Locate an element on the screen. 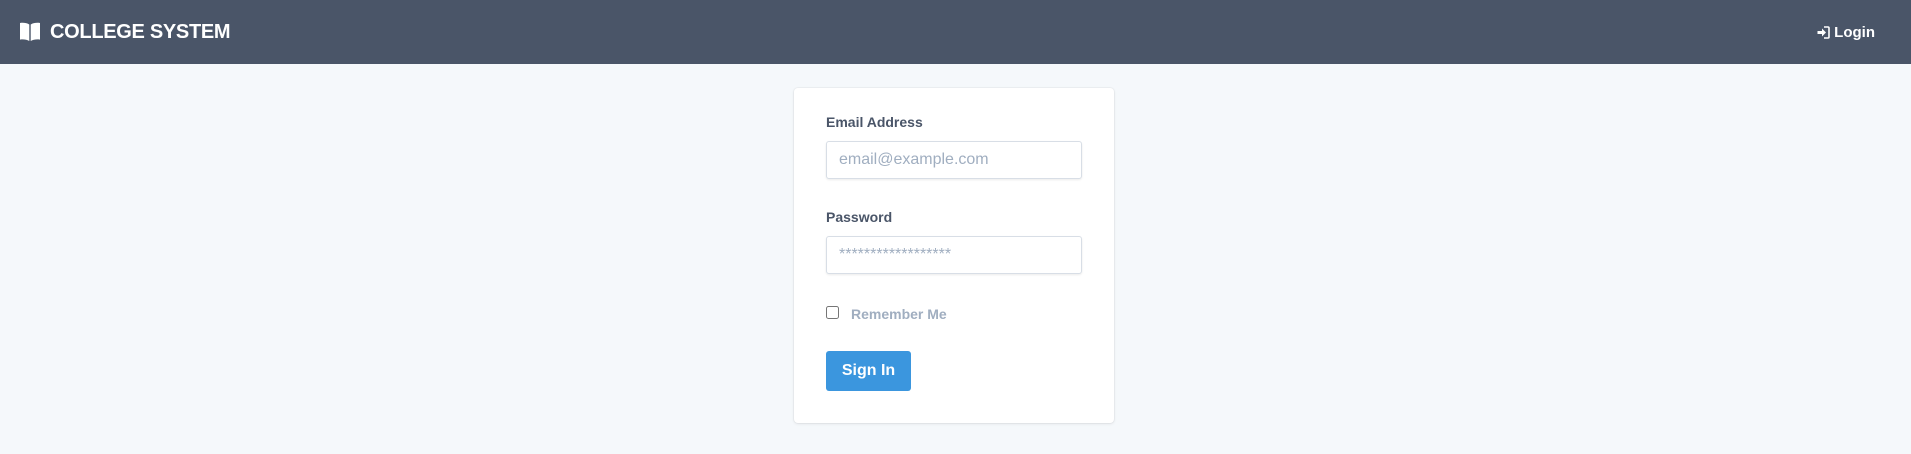 The height and width of the screenshot is (454, 1911). nav-login-label: Login is located at coordinates (1854, 32).